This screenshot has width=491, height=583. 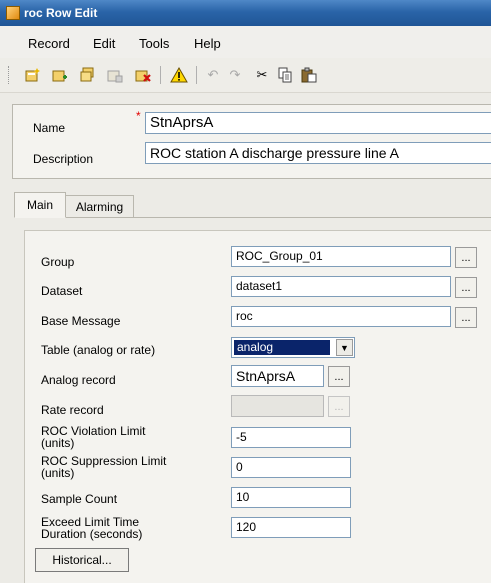 I want to click on window-title: roc Row Edit, so click(x=61, y=13).